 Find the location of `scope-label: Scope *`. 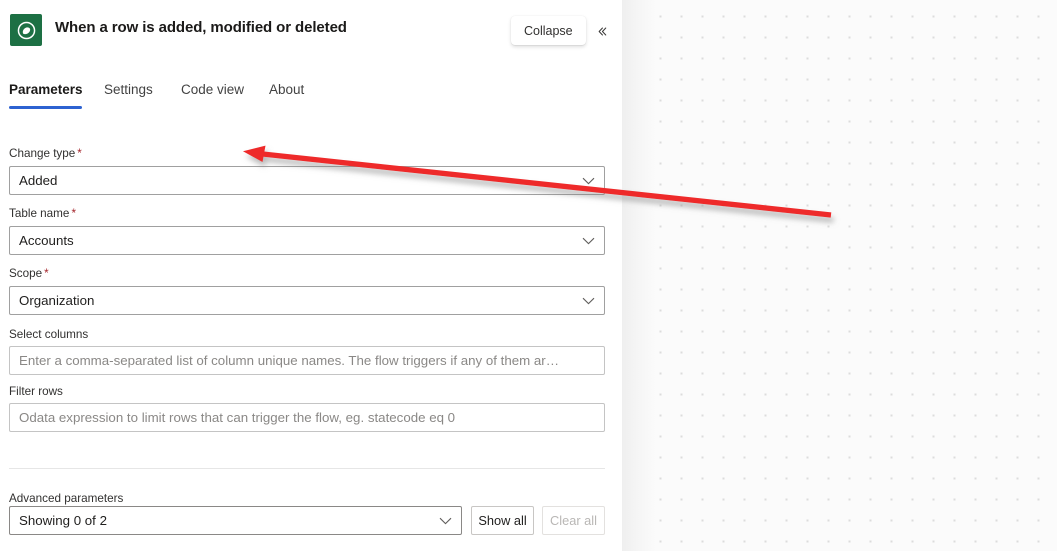

scope-label: Scope * is located at coordinates (29, 273).